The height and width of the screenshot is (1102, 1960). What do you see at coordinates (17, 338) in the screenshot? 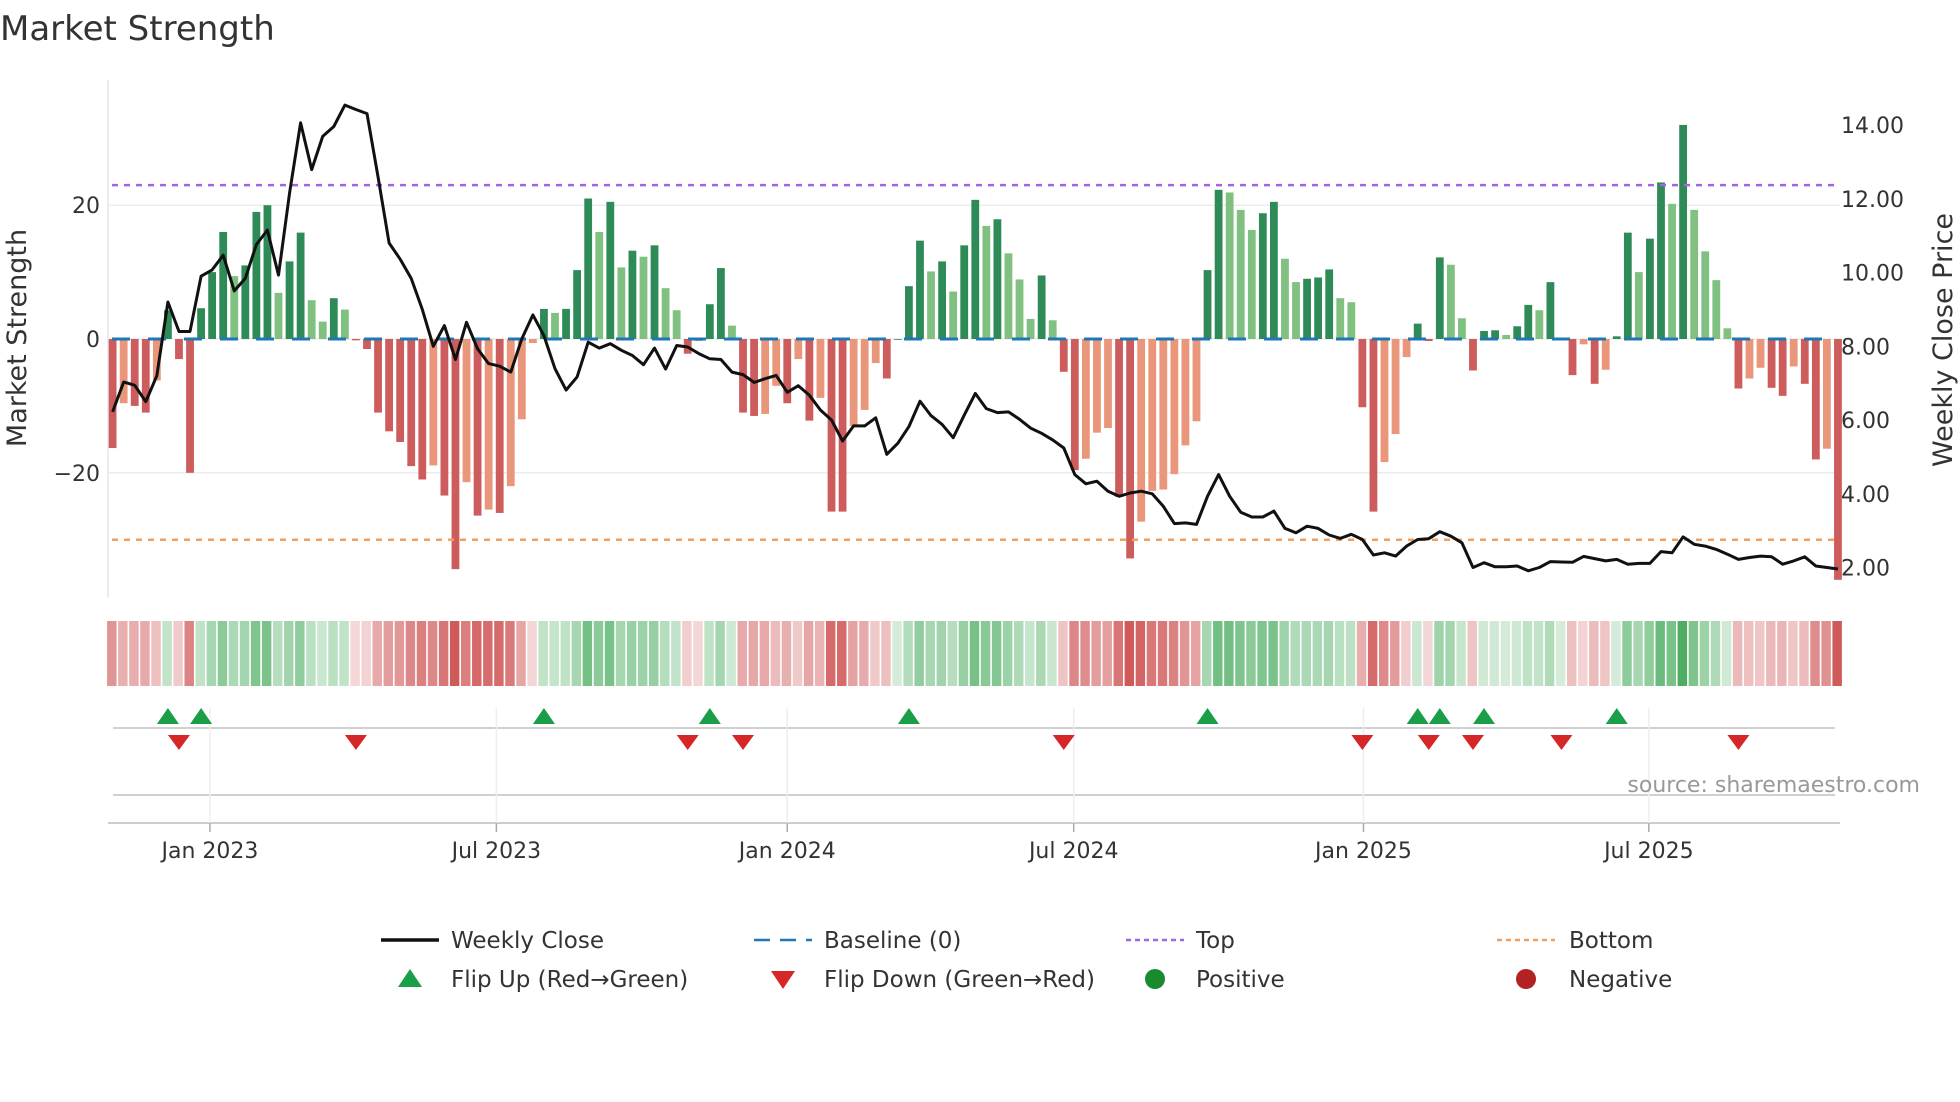
I see `y-axis-label: Market Strength` at bounding box center [17, 338].